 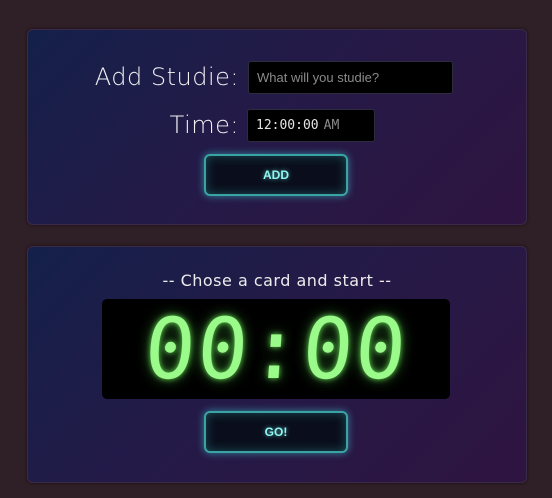 What do you see at coordinates (276, 432) in the screenshot?
I see `go-button: GO!` at bounding box center [276, 432].